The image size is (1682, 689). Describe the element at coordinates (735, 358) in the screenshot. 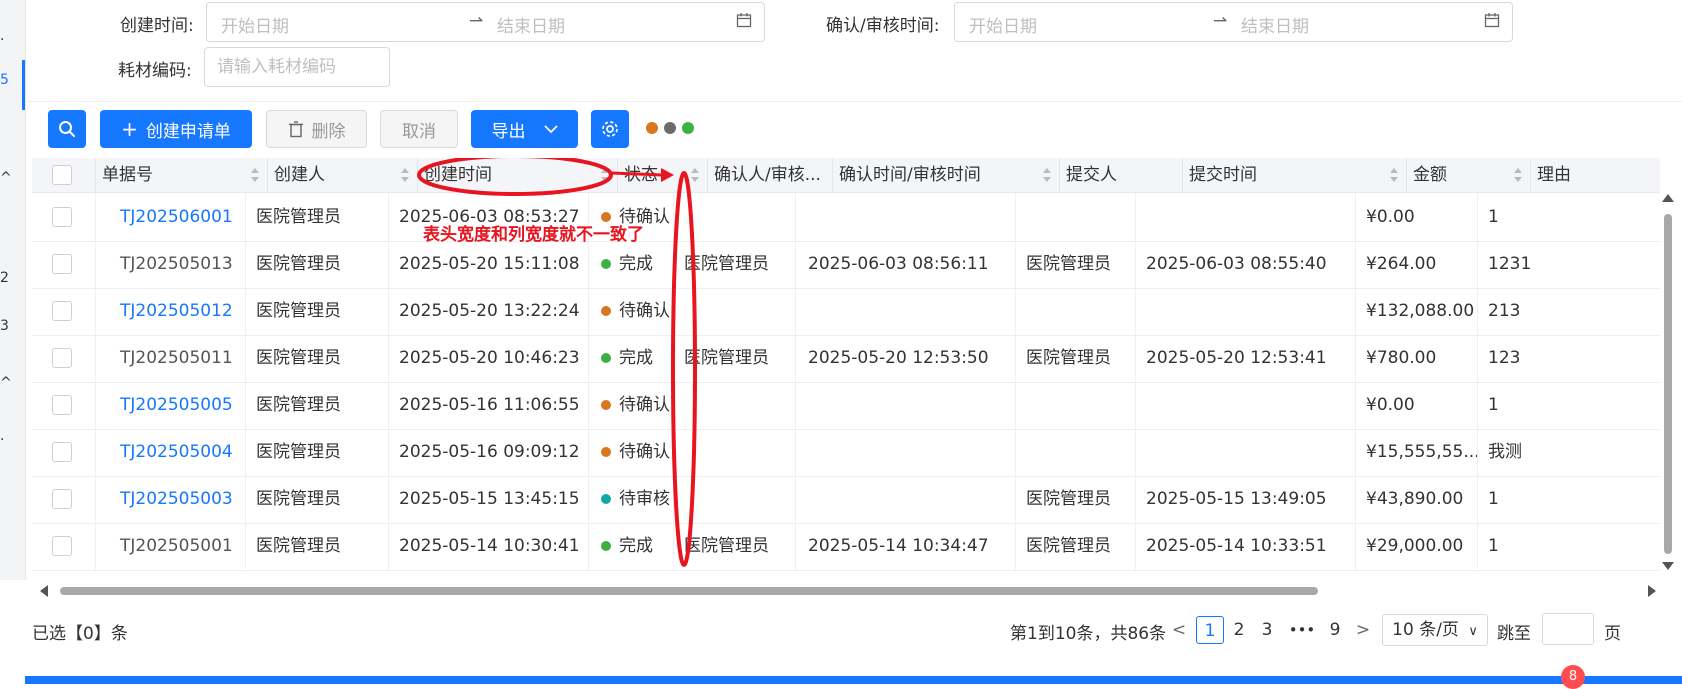

I see `confirmer-cell: 医院管理员` at that location.